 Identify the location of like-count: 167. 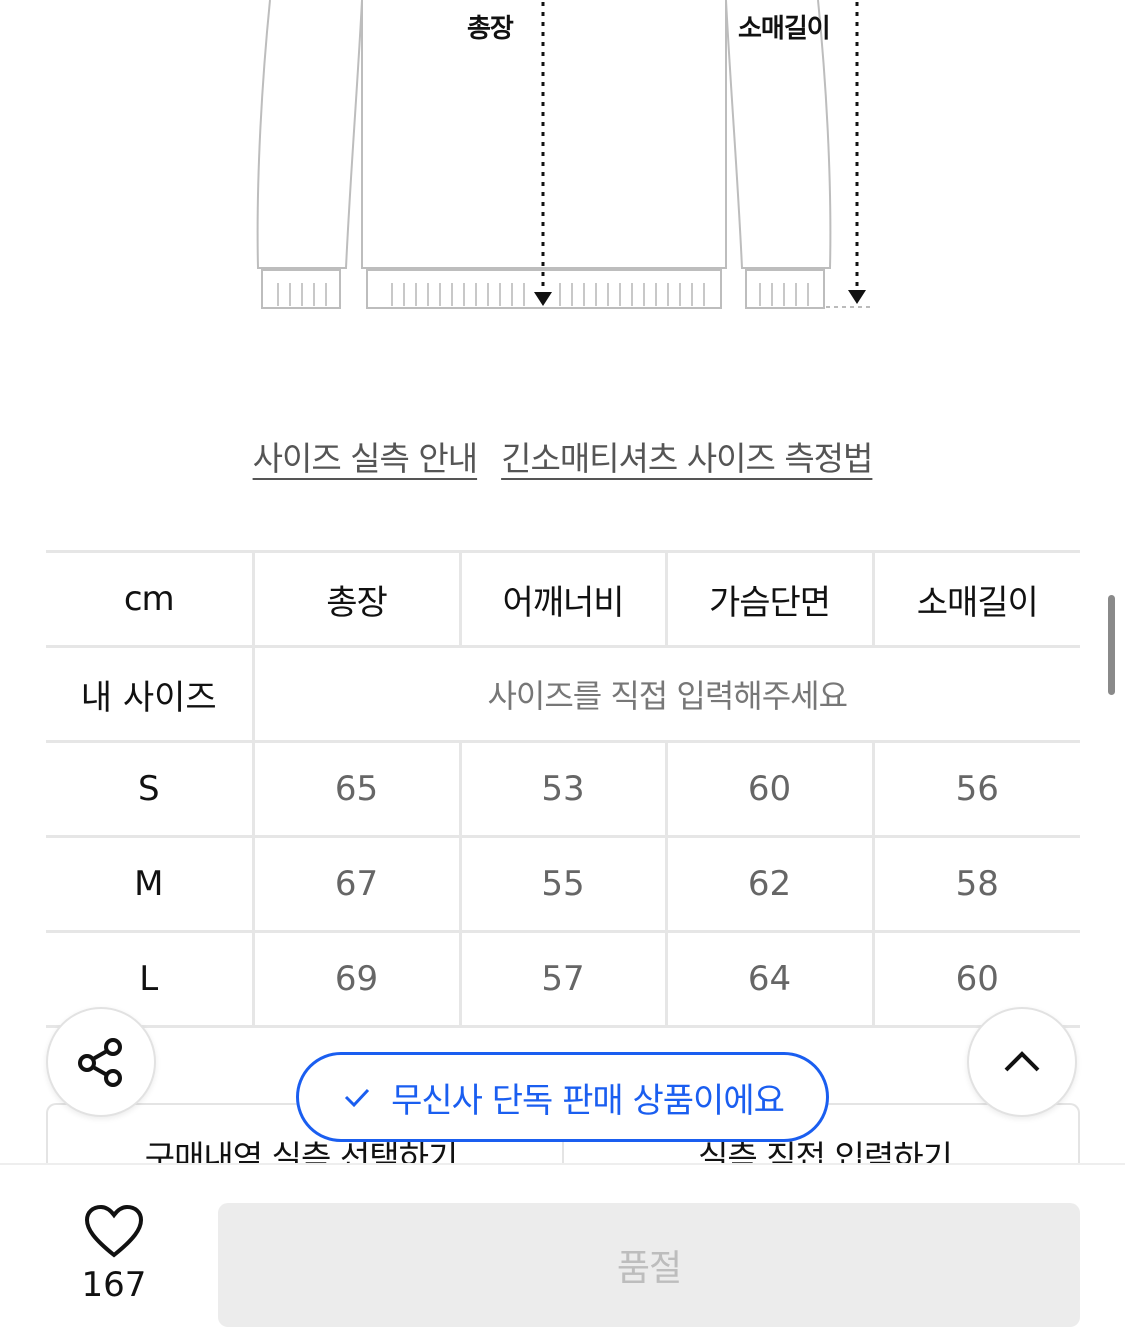
(114, 1285).